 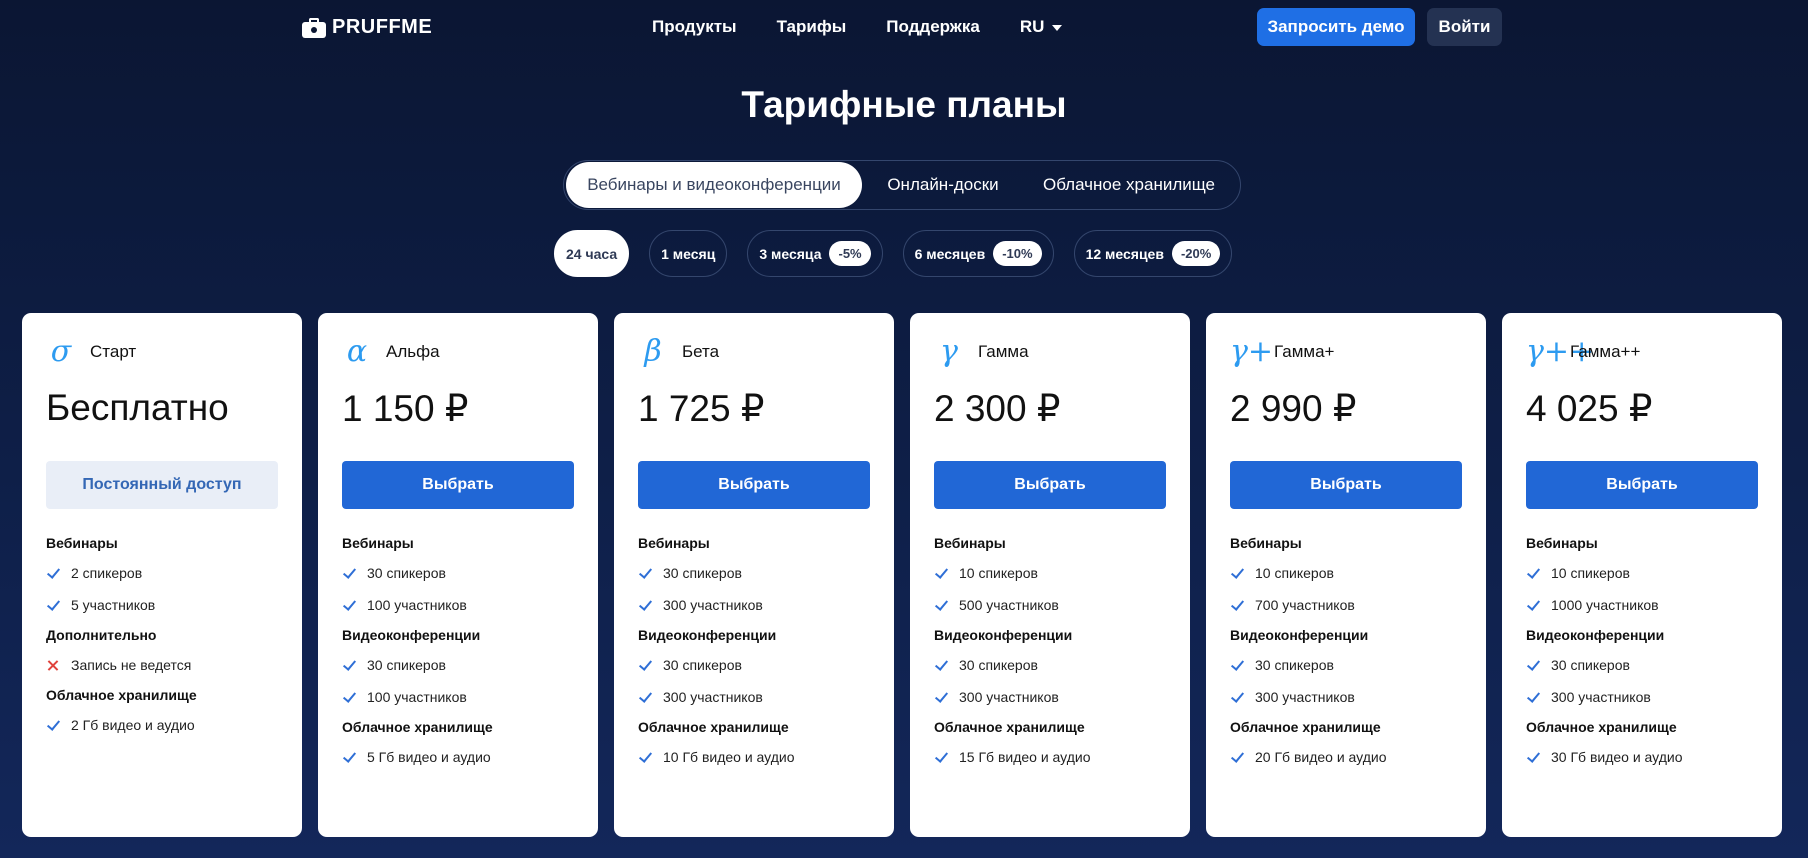 I want to click on feature-item: 10 спикеров, so click(x=1050, y=573).